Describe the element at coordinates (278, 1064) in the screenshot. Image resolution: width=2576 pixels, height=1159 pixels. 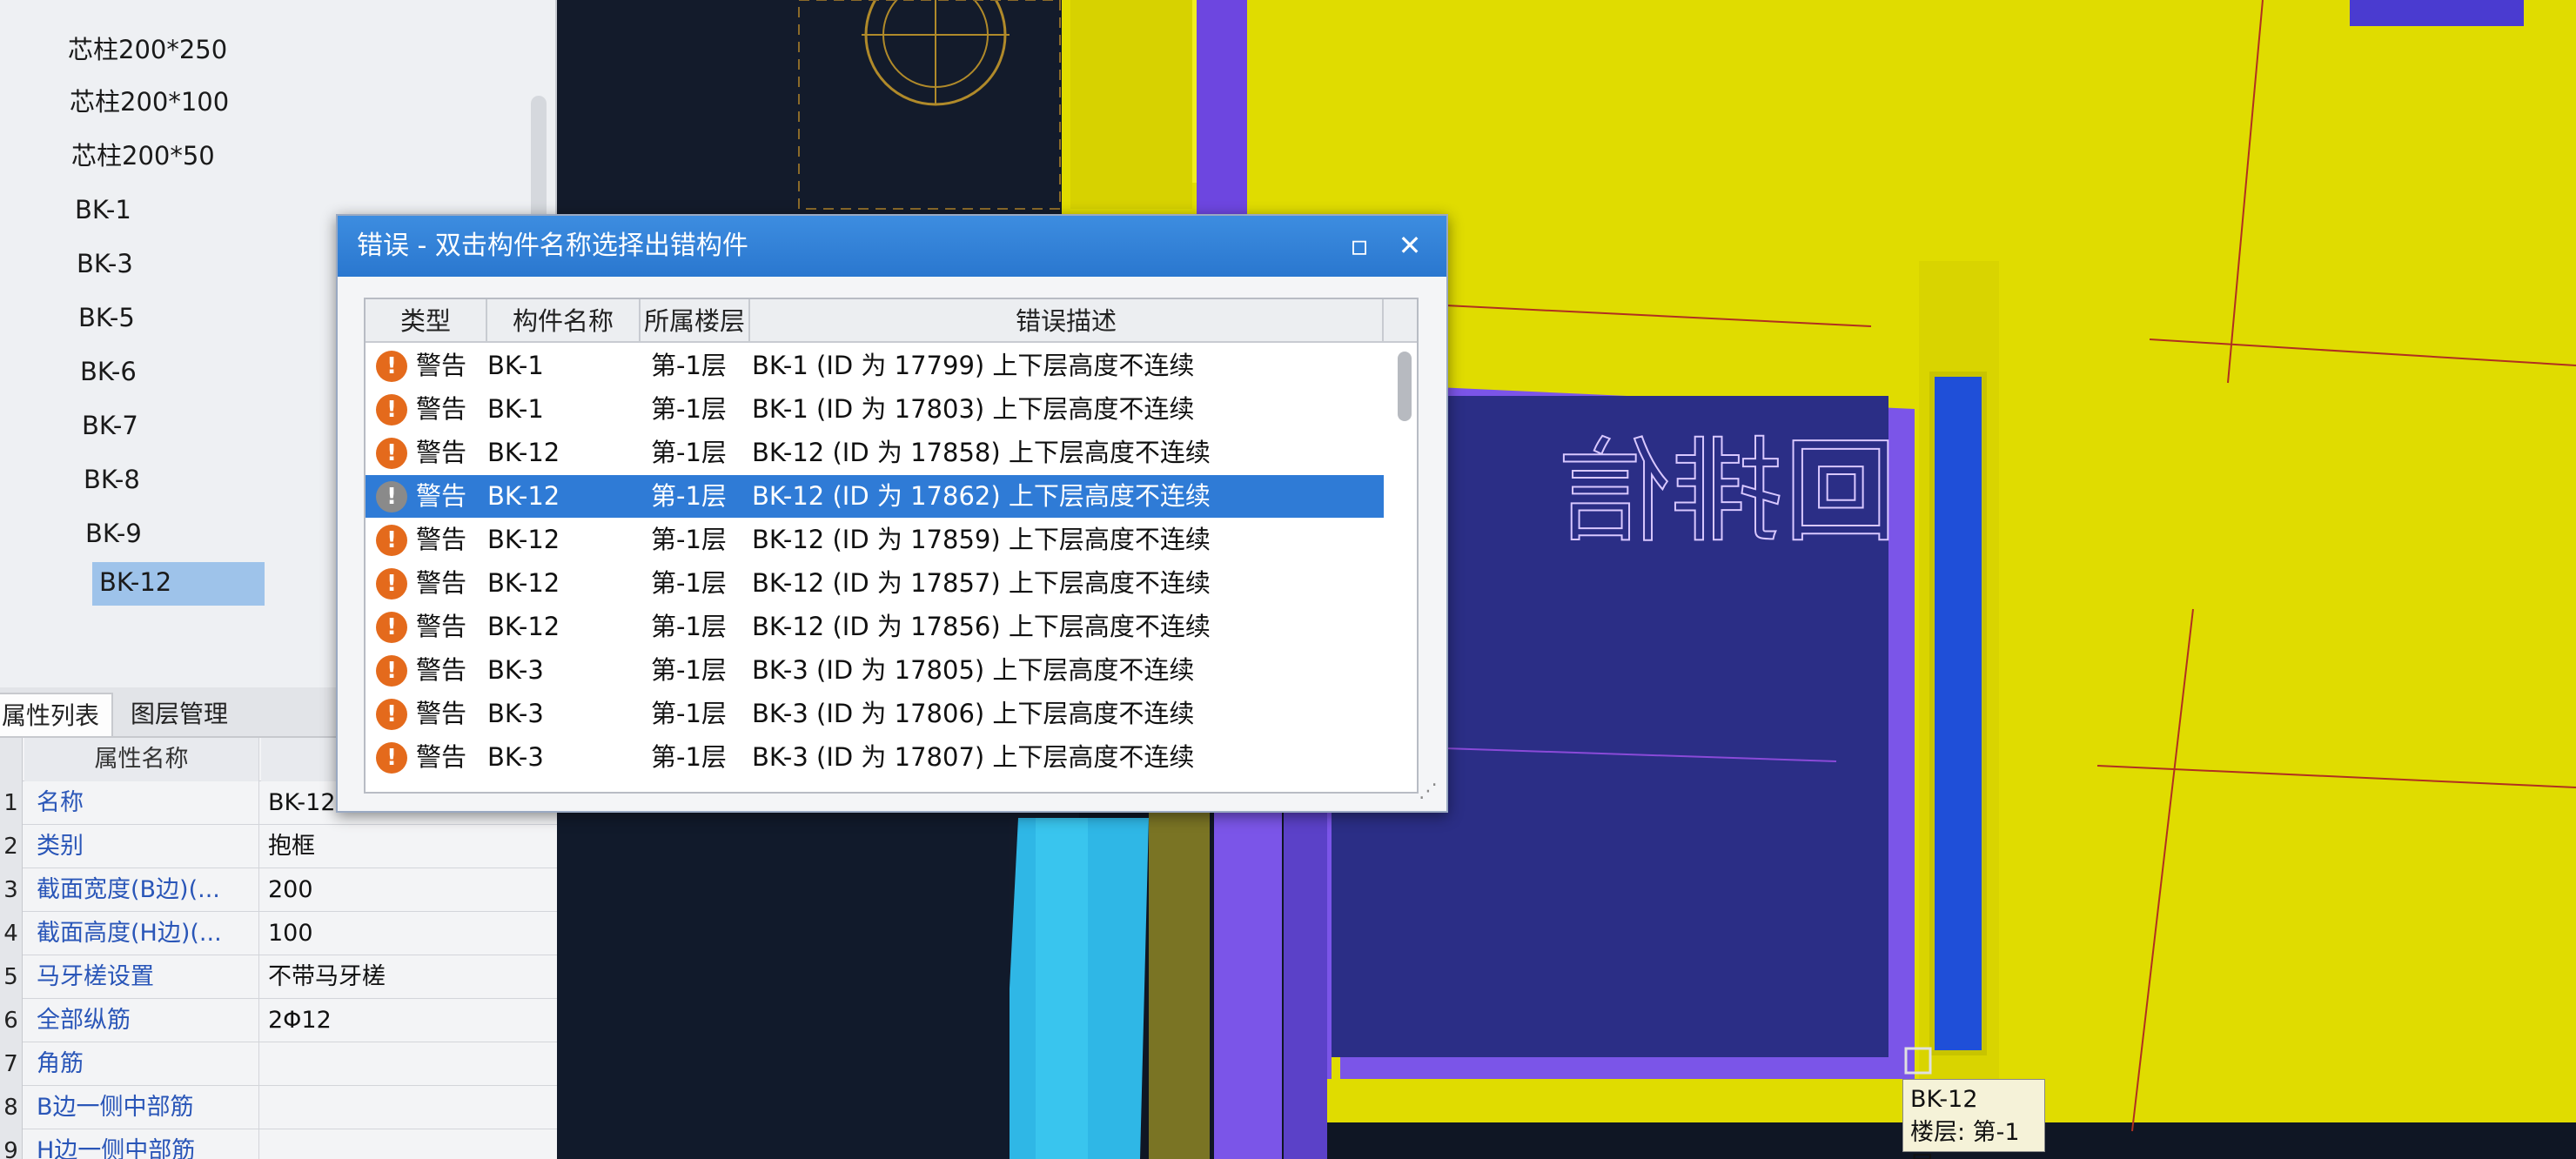
I see `property-row: 7 角筋` at that location.